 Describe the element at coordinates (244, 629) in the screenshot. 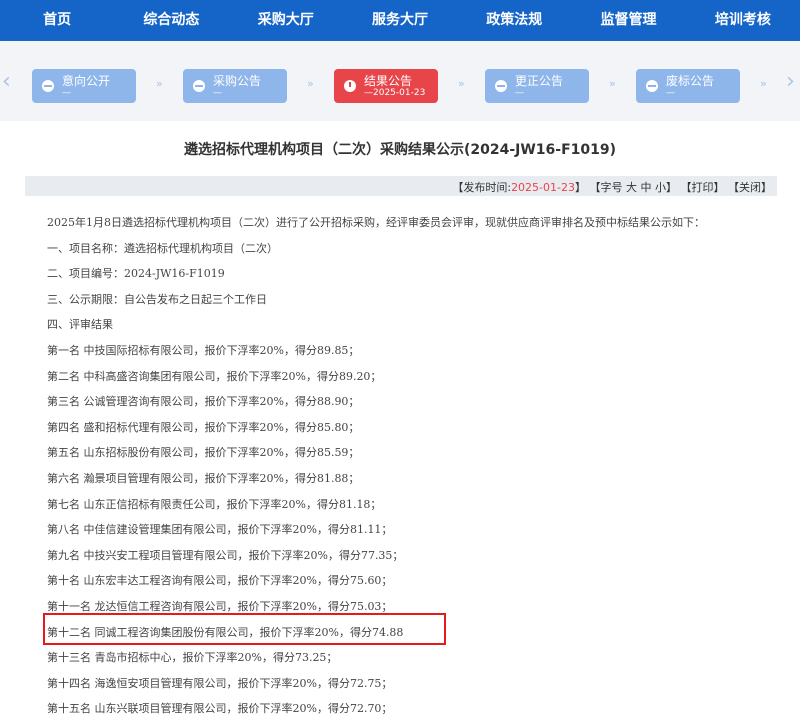

I see `highlight-annotation-box` at that location.